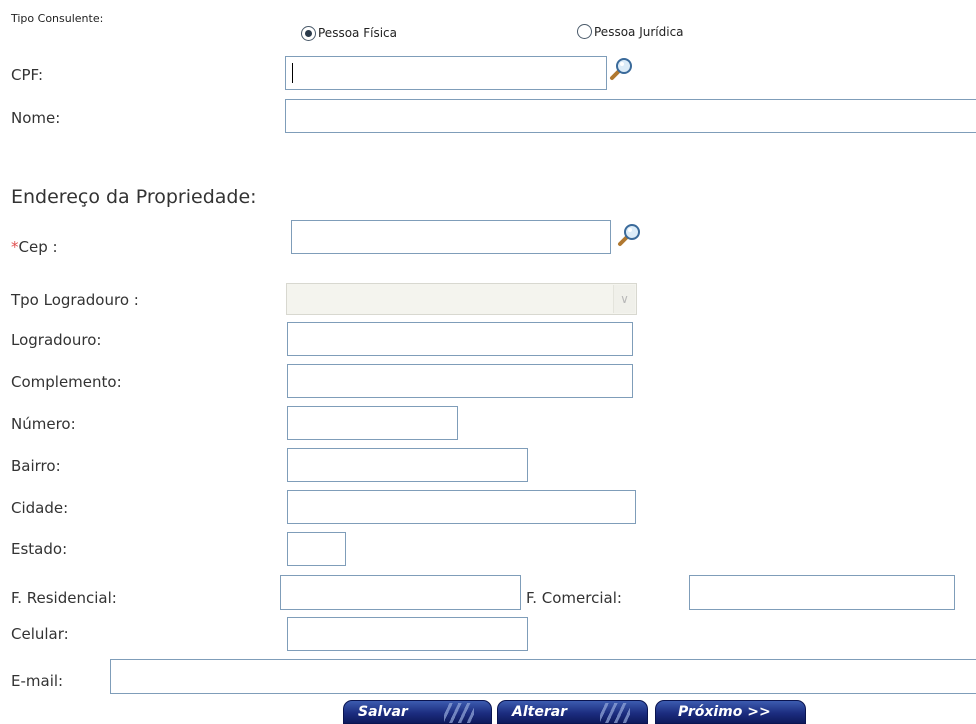  Describe the element at coordinates (574, 598) in the screenshot. I see `f-comercial-label: F. Comercial:` at that location.